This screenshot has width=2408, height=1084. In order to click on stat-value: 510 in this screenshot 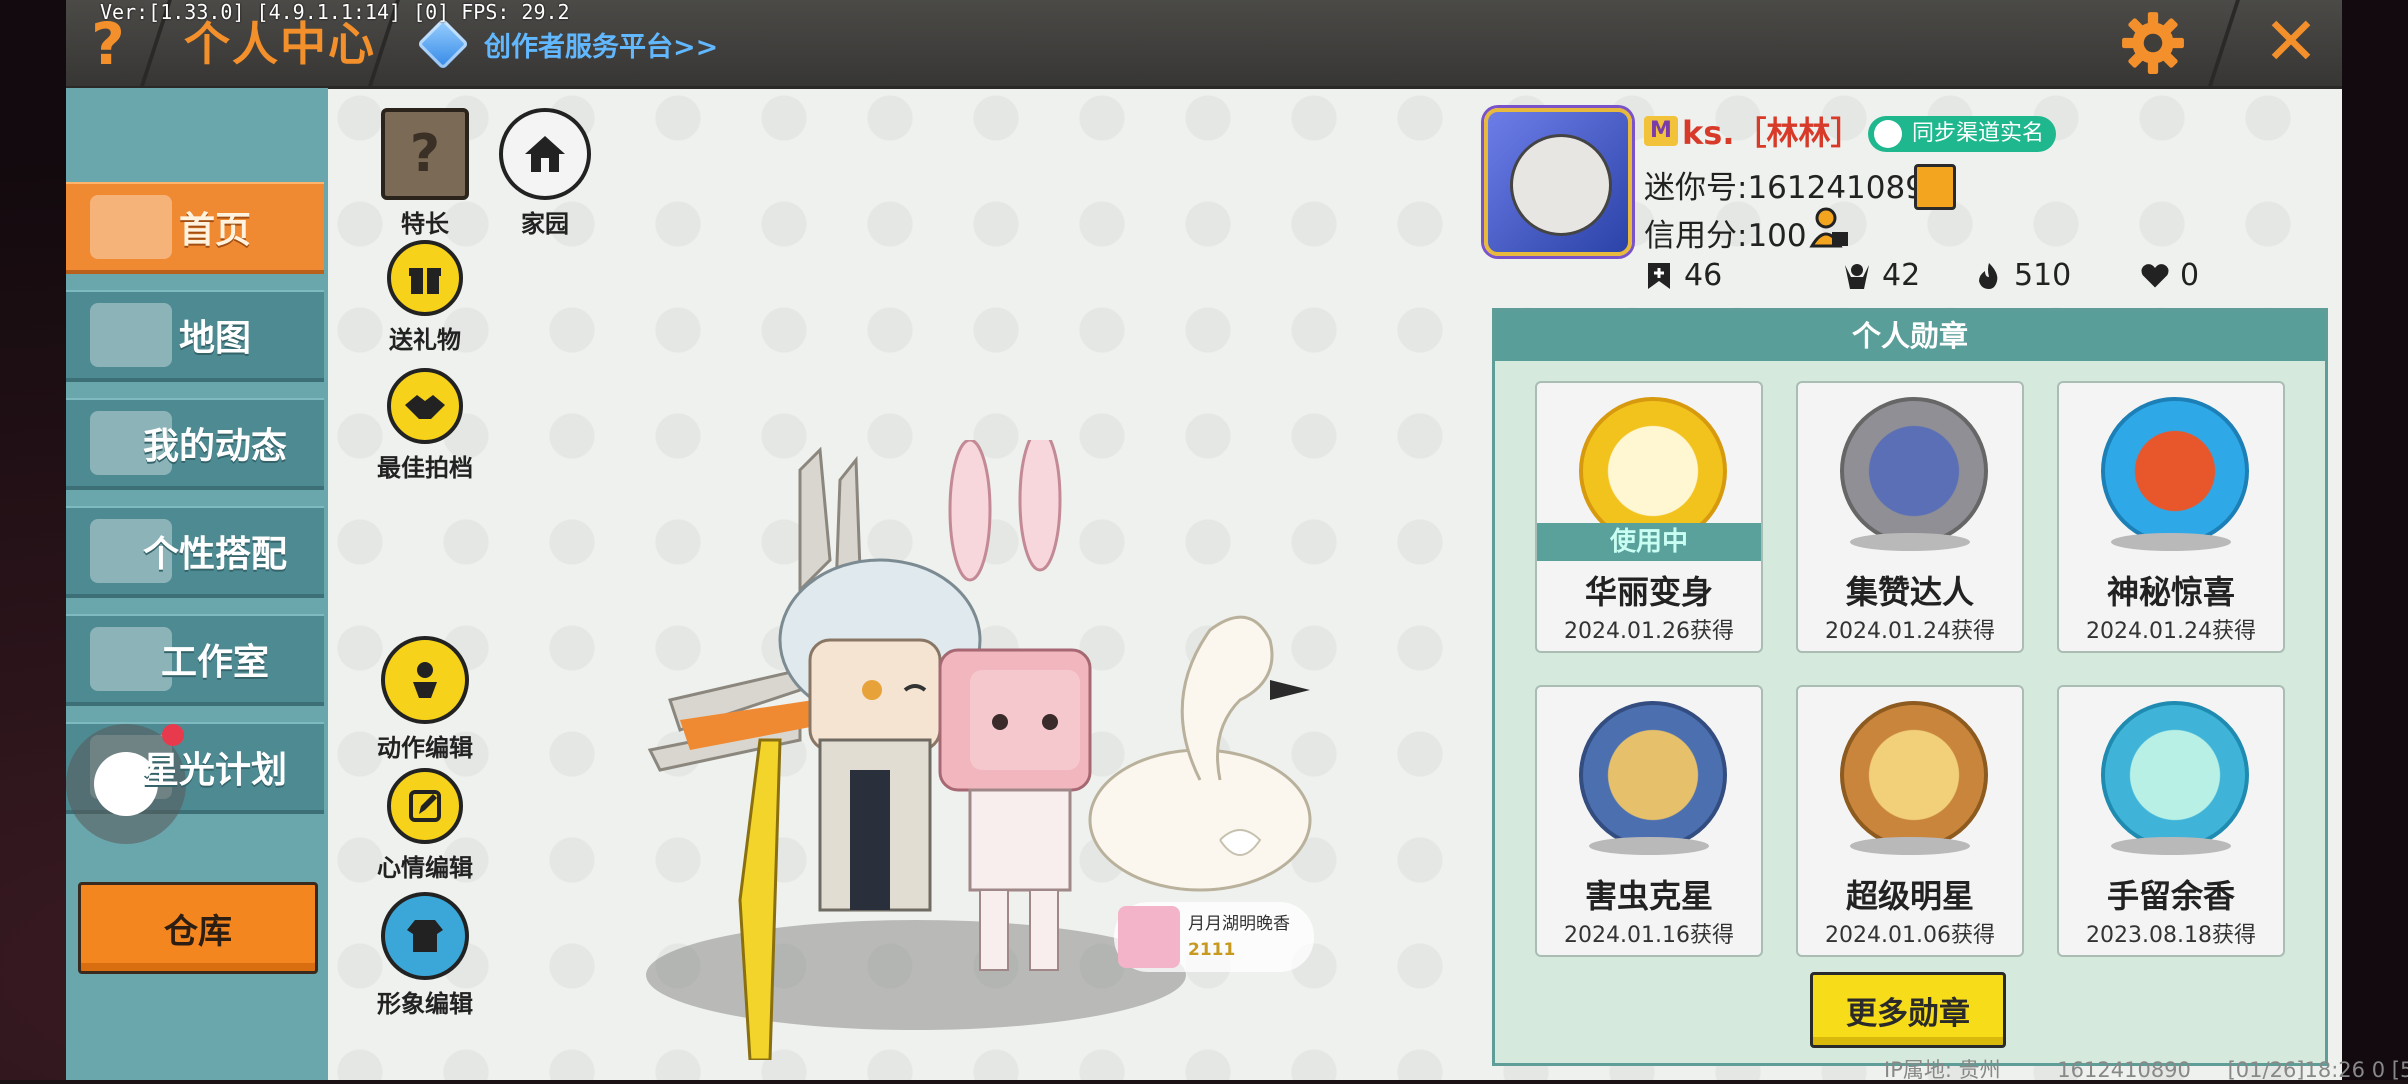, I will do `click(2043, 275)`.